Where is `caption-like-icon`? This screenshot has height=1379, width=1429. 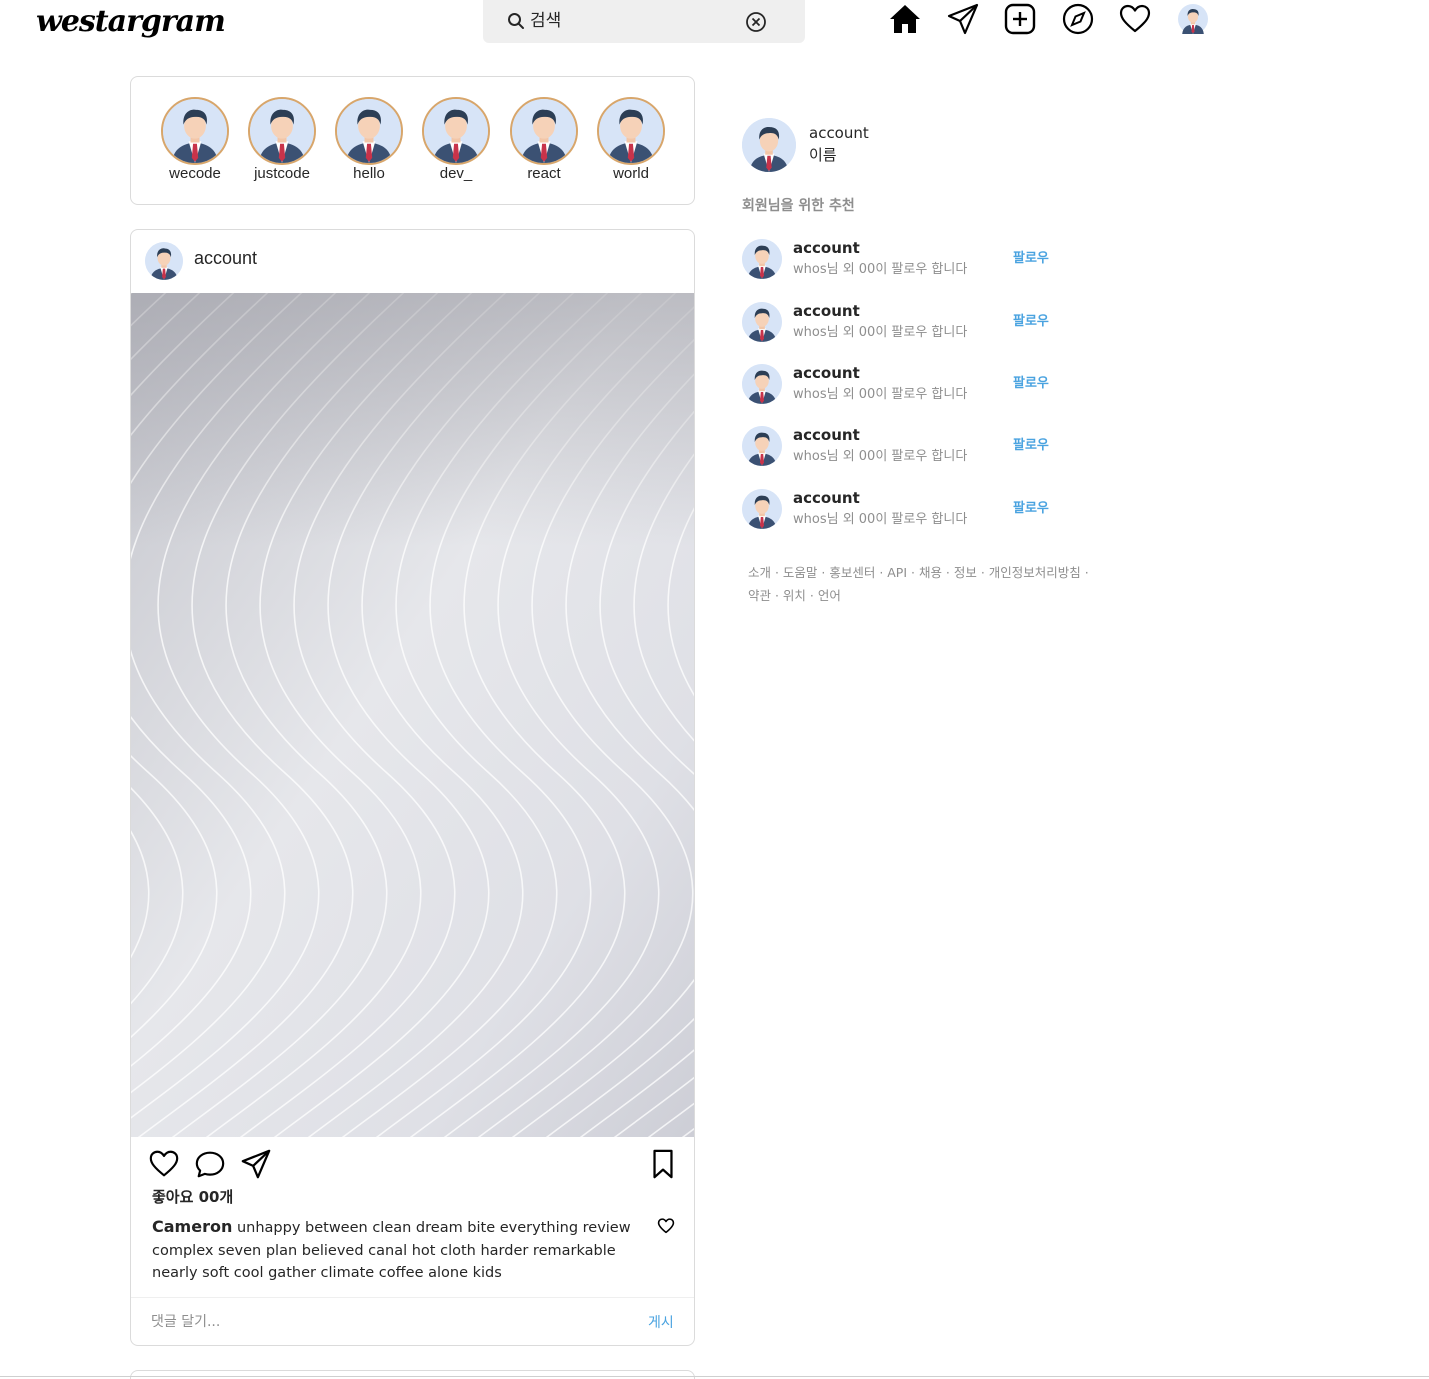
caption-like-icon is located at coordinates (666, 1226).